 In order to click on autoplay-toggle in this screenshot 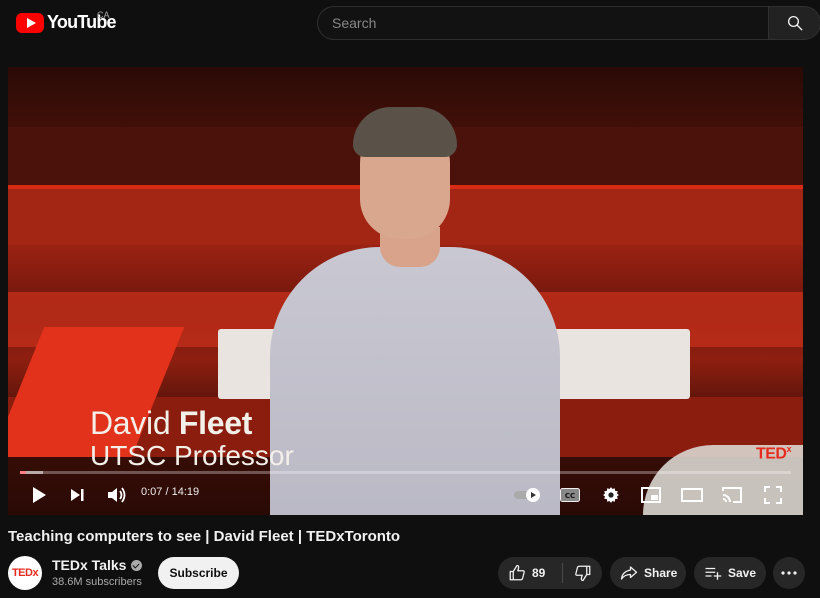, I will do `click(528, 495)`.